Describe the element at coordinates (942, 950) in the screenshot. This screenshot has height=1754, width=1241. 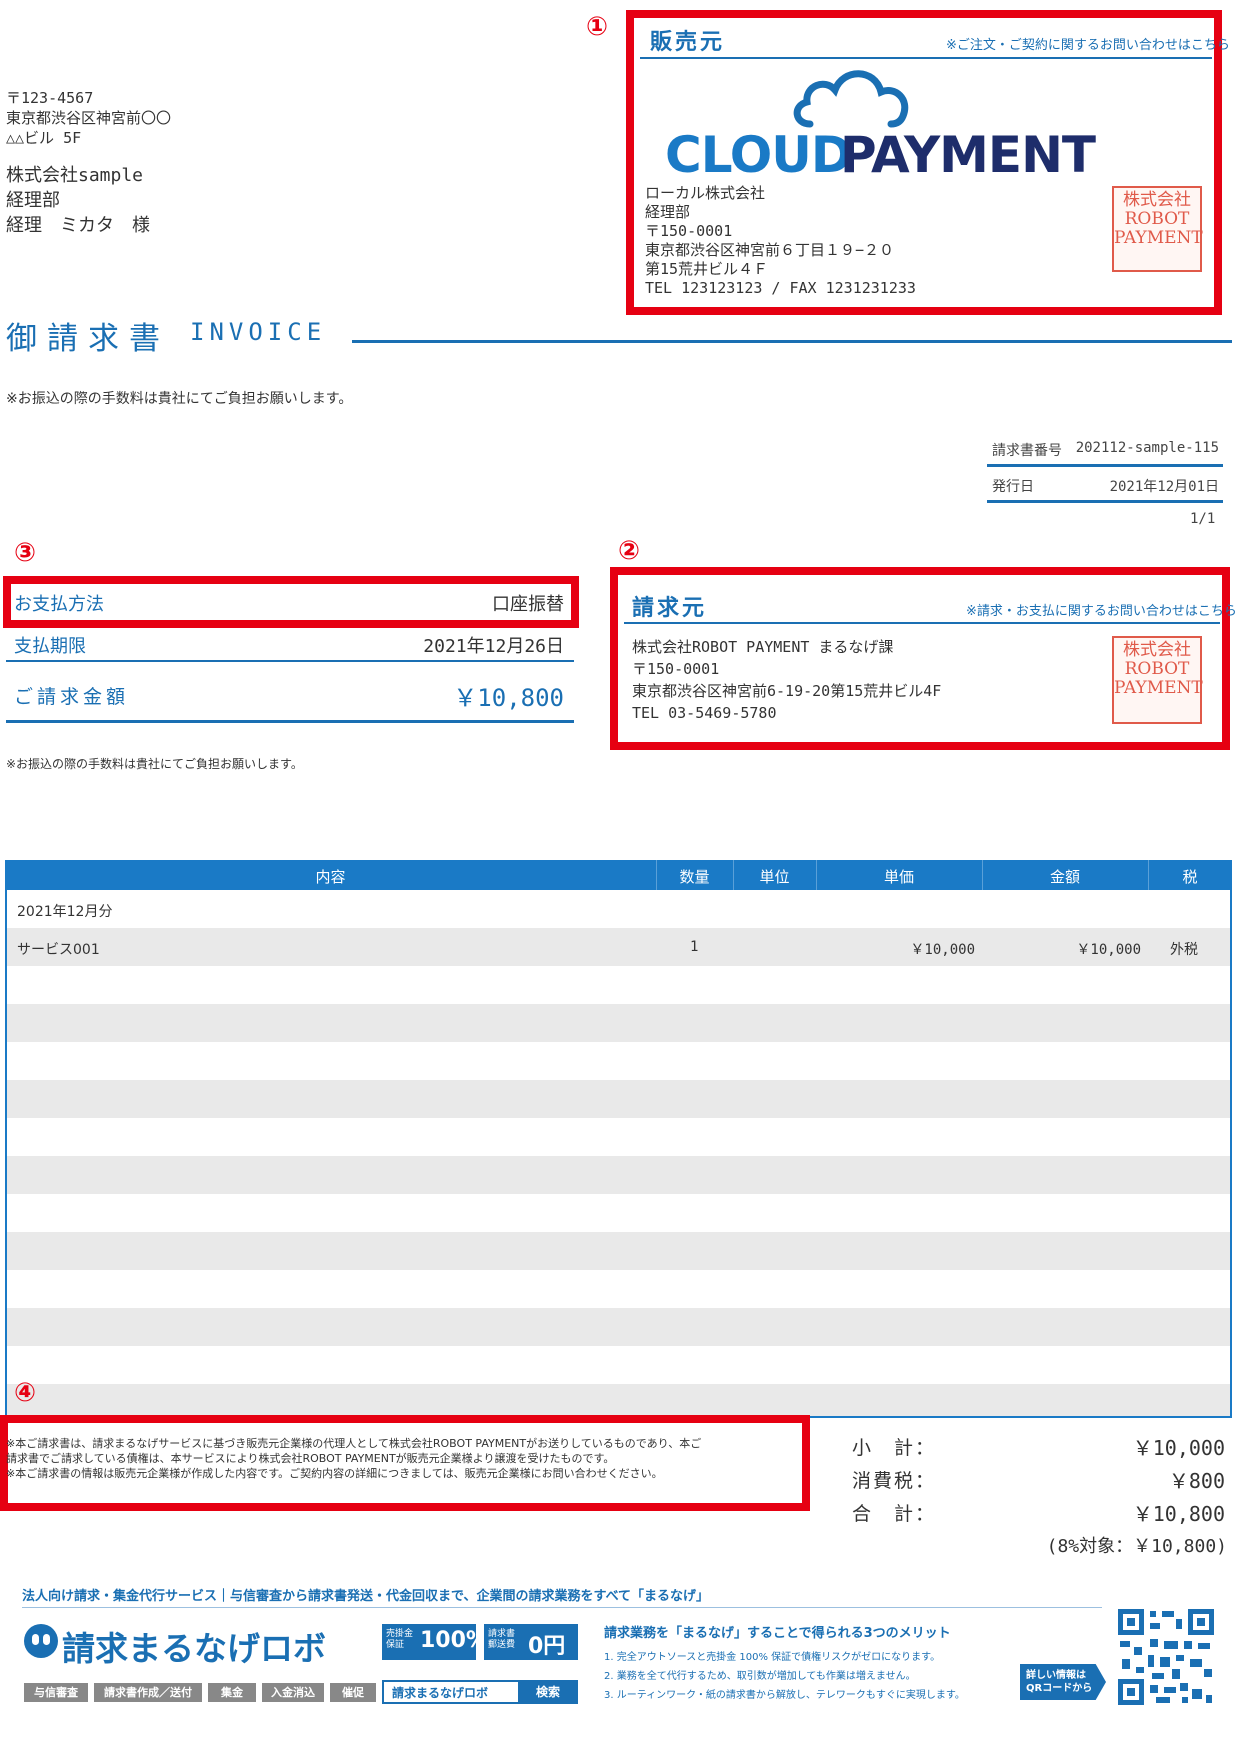
I see `item-price: ￥10,000` at that location.